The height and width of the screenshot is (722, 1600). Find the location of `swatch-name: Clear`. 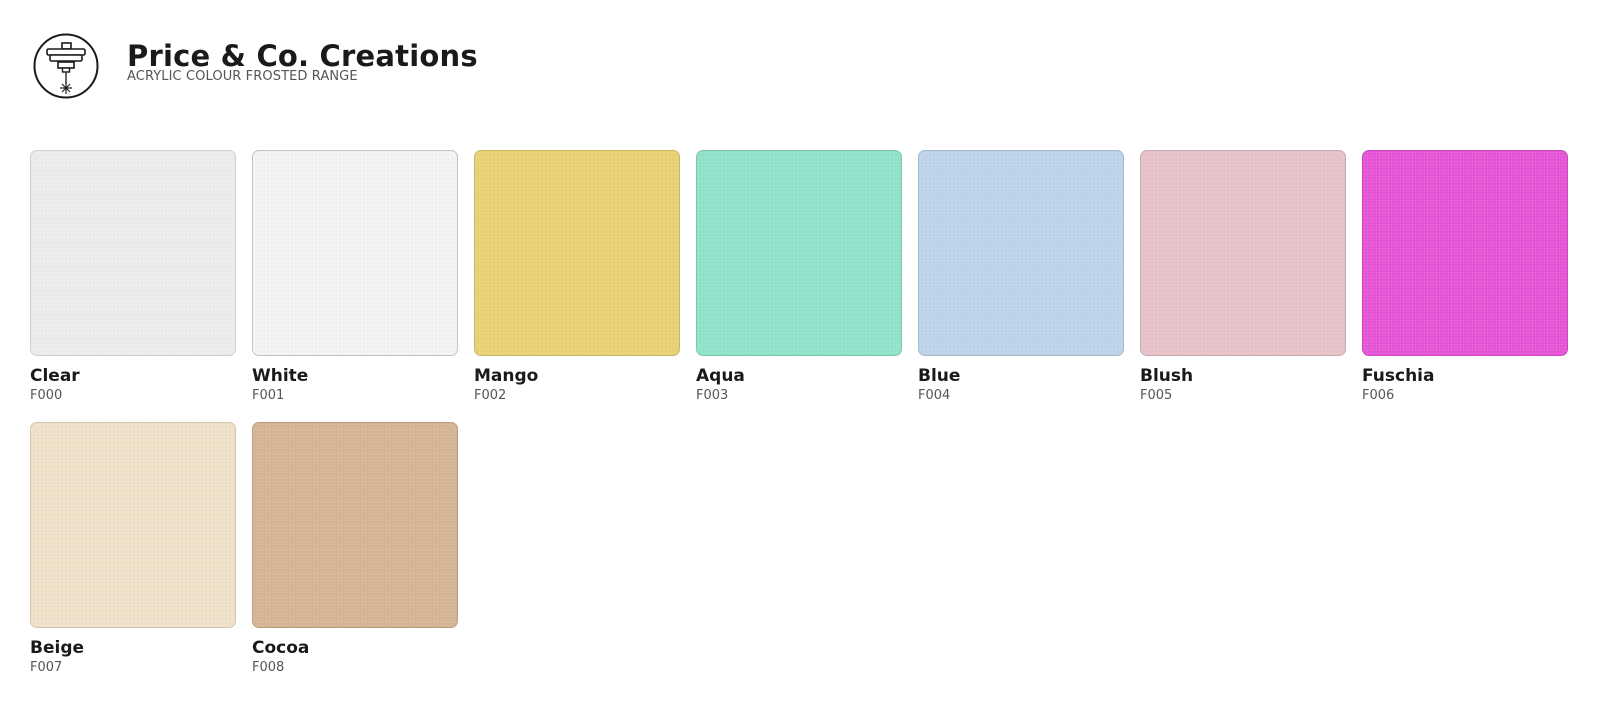

swatch-name: Clear is located at coordinates (55, 376).